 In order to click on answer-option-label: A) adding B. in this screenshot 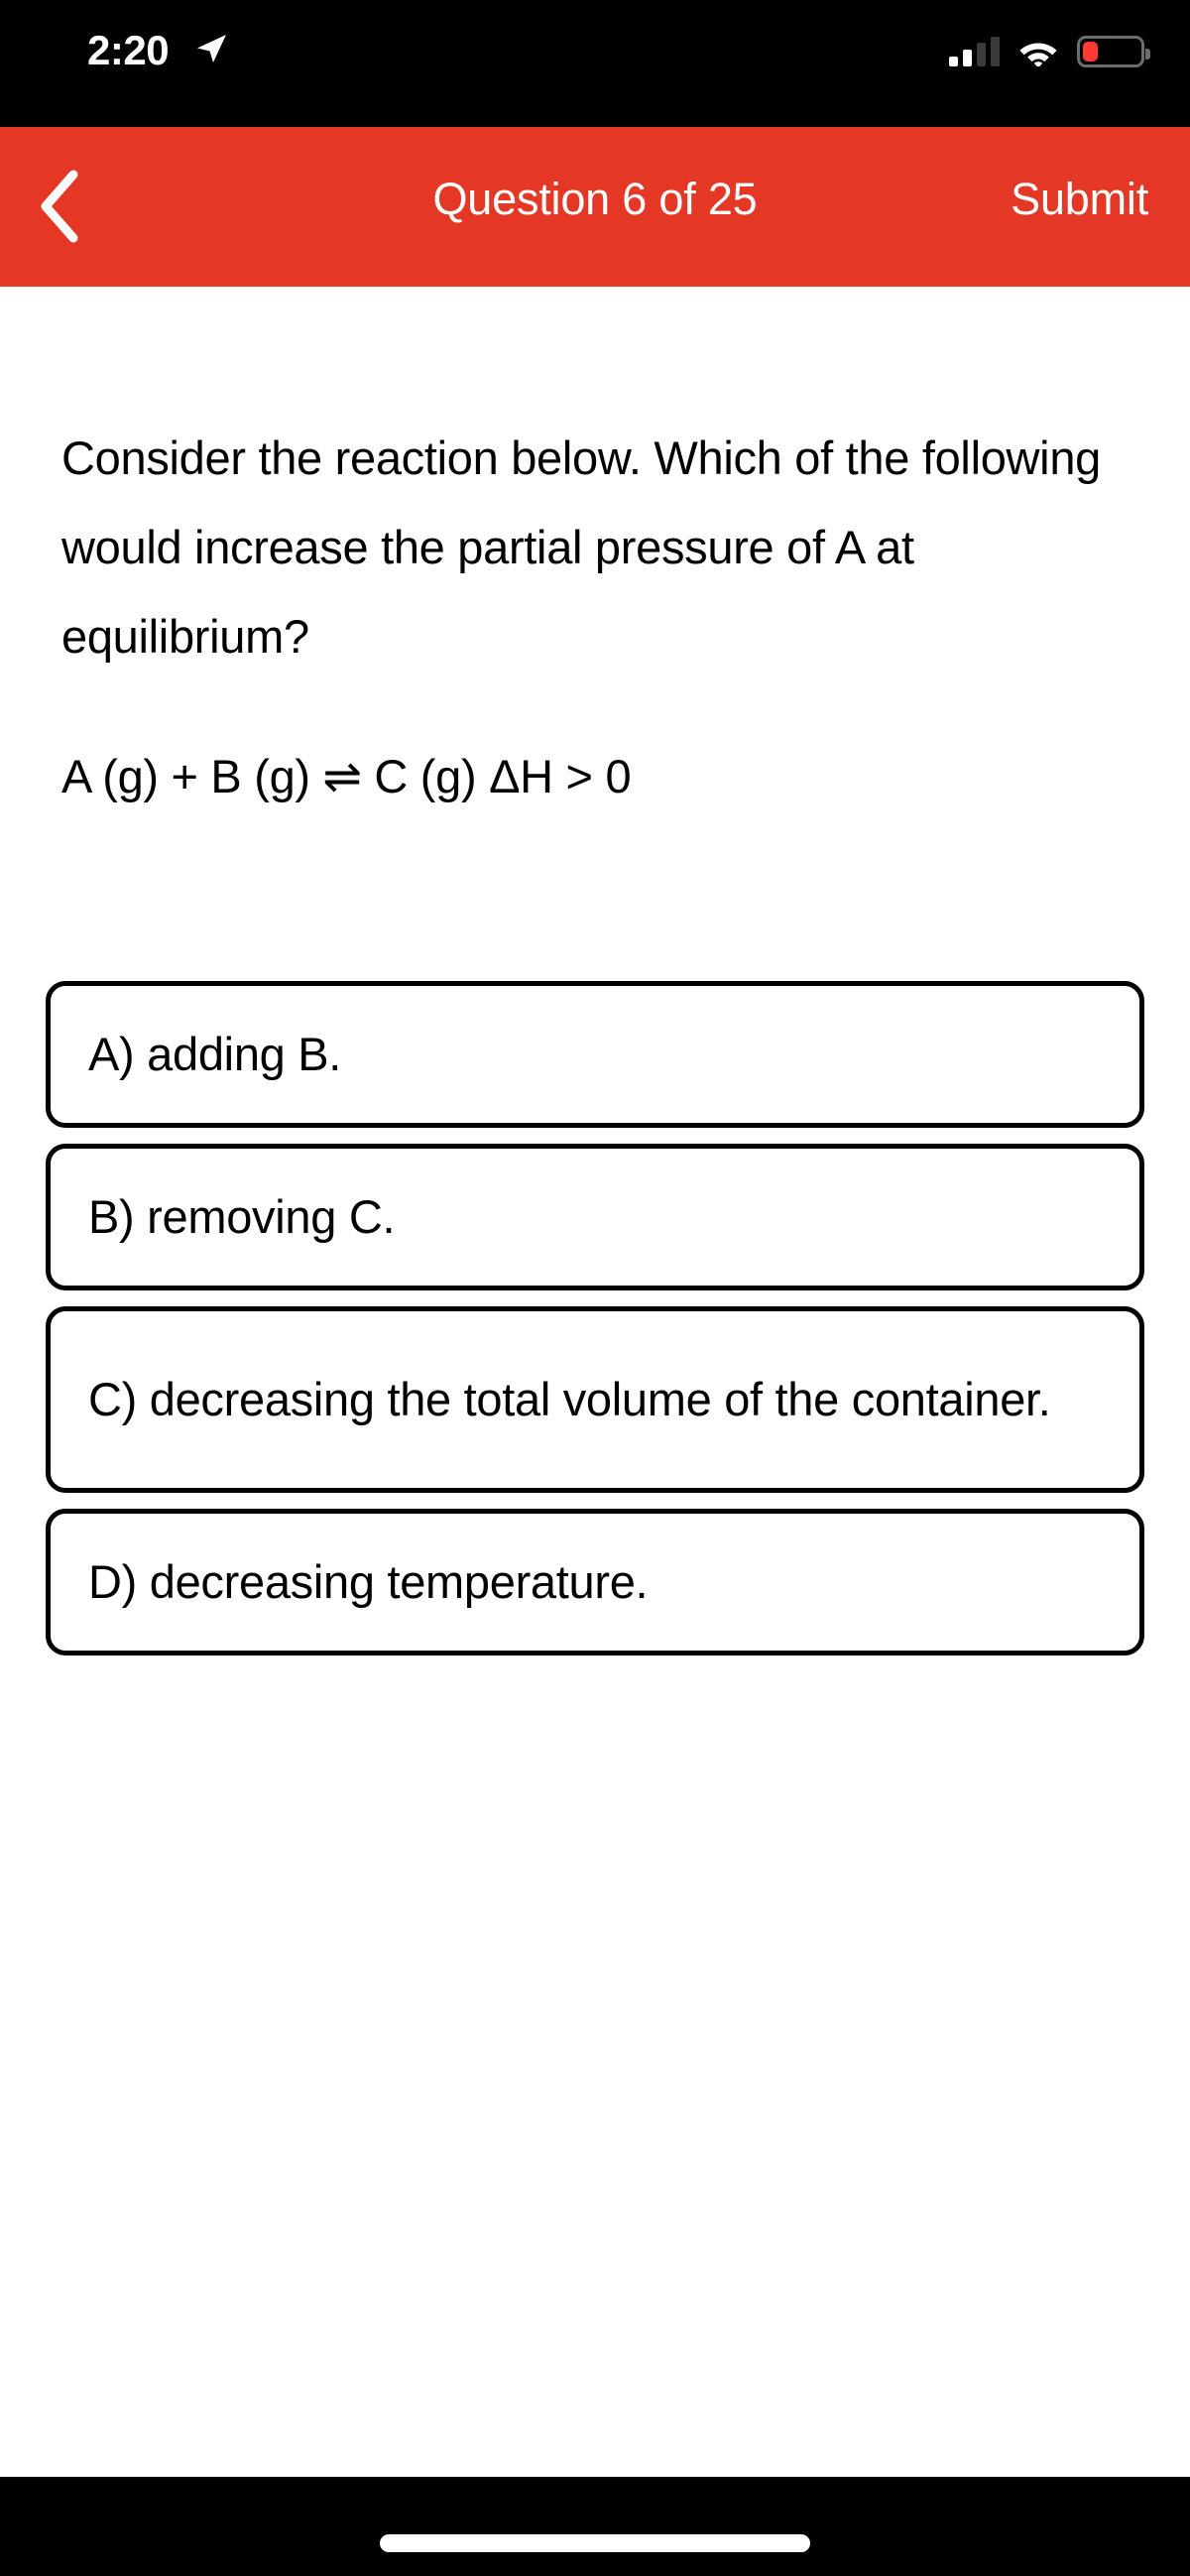, I will do `click(215, 1054)`.